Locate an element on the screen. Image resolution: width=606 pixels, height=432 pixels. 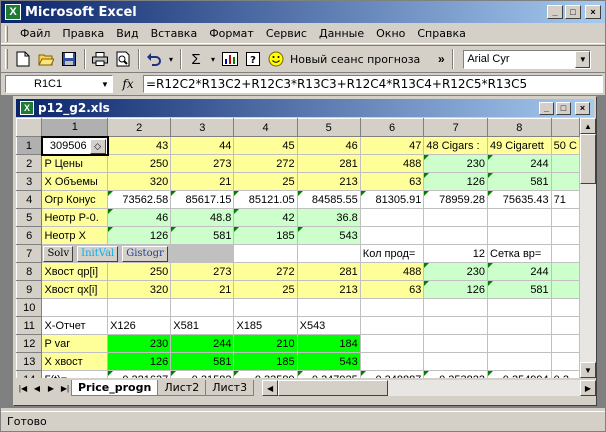
grid-cell: 0.347925 is located at coordinates (328, 374).